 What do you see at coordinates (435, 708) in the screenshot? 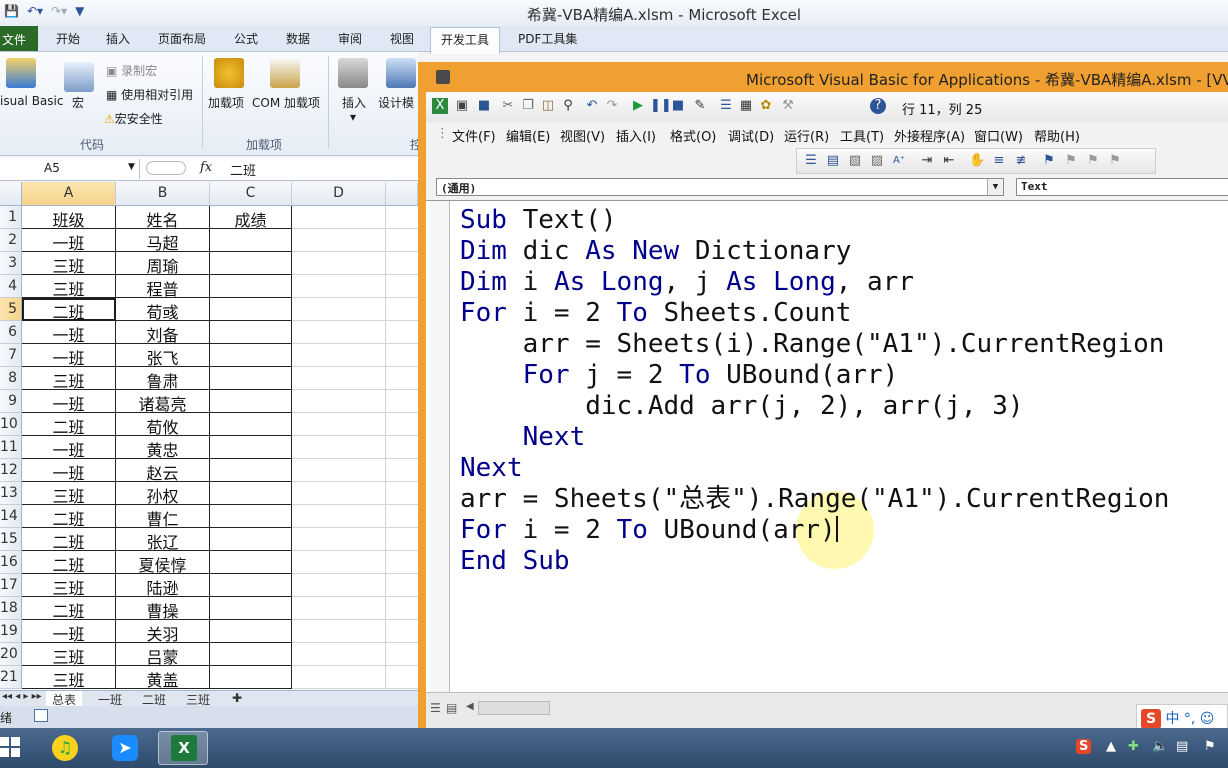
I see `procedure-view-icon: ☰` at bounding box center [435, 708].